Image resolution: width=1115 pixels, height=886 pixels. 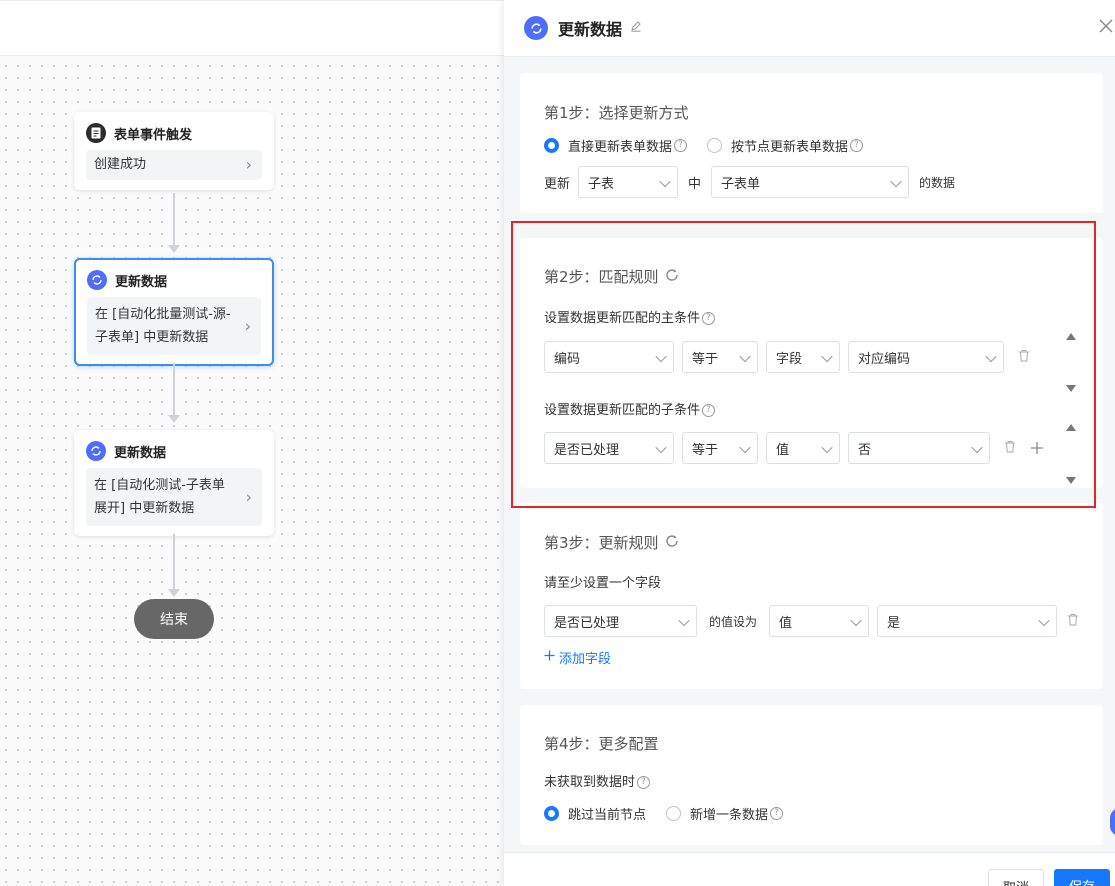 I want to click on step4-title: 第4步：更多配置, so click(x=601, y=744).